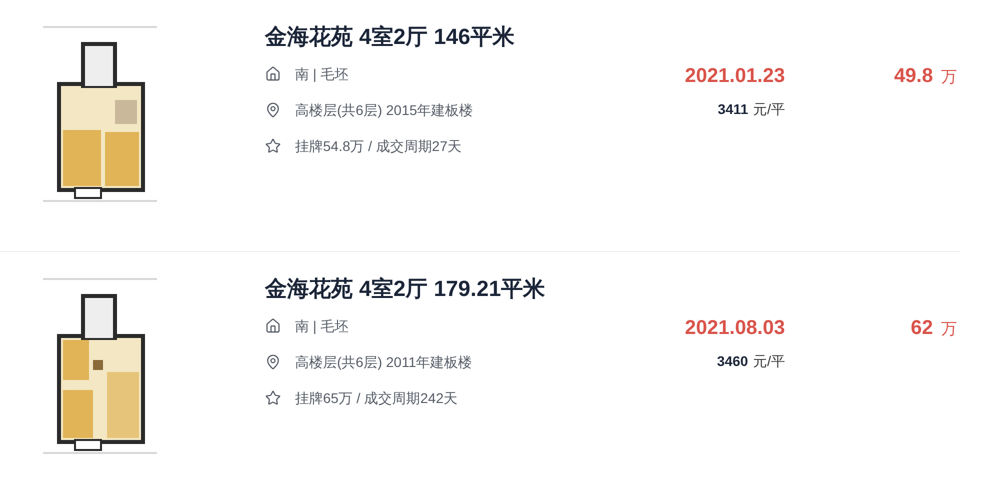 The height and width of the screenshot is (503, 1000). I want to click on floor-text: 高楼层(共6层) 2011年建板楼, so click(383, 362).